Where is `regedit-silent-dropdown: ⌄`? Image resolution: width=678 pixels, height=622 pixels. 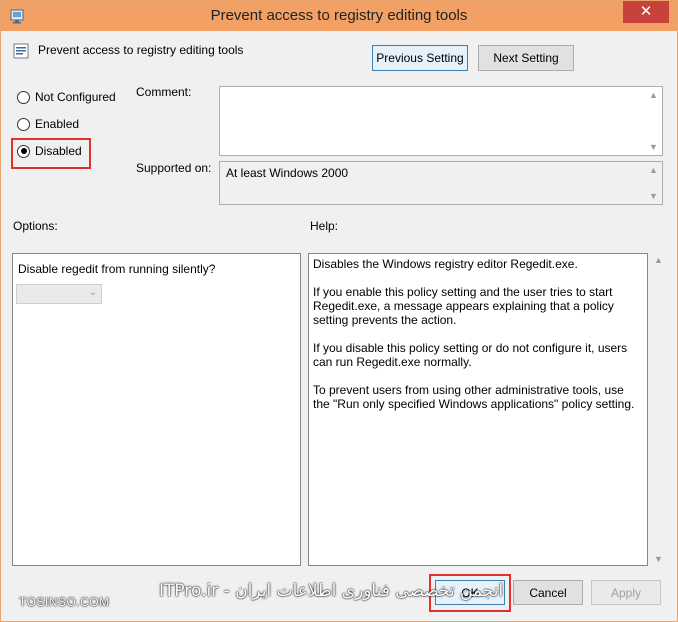
regedit-silent-dropdown: ⌄ is located at coordinates (59, 294).